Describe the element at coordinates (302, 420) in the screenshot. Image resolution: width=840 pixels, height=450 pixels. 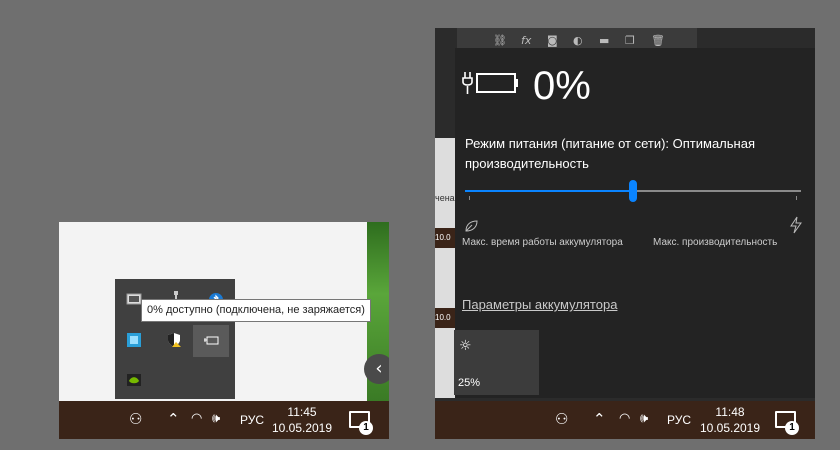
I see `clock: 11:45 10.05.2019` at that location.